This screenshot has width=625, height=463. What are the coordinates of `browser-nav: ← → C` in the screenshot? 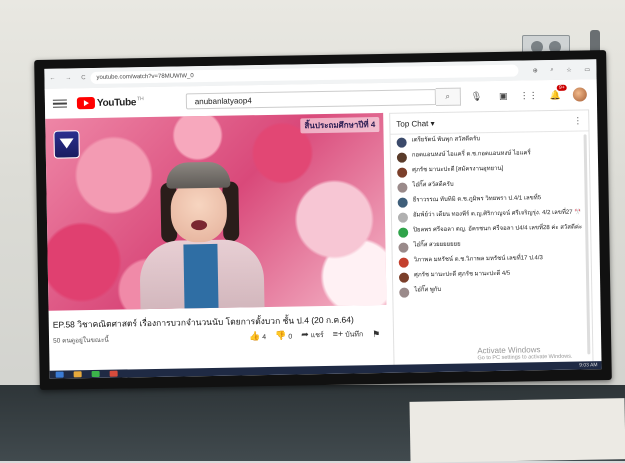 It's located at (67, 78).